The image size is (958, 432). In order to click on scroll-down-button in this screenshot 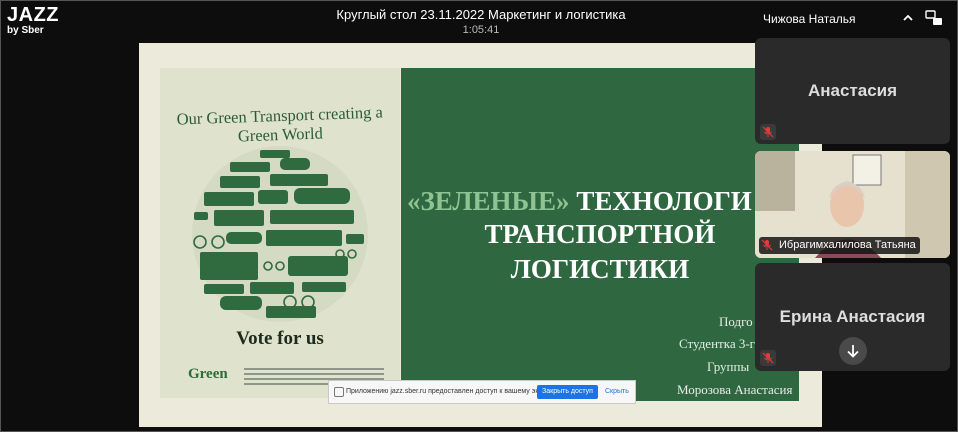, I will do `click(853, 351)`.